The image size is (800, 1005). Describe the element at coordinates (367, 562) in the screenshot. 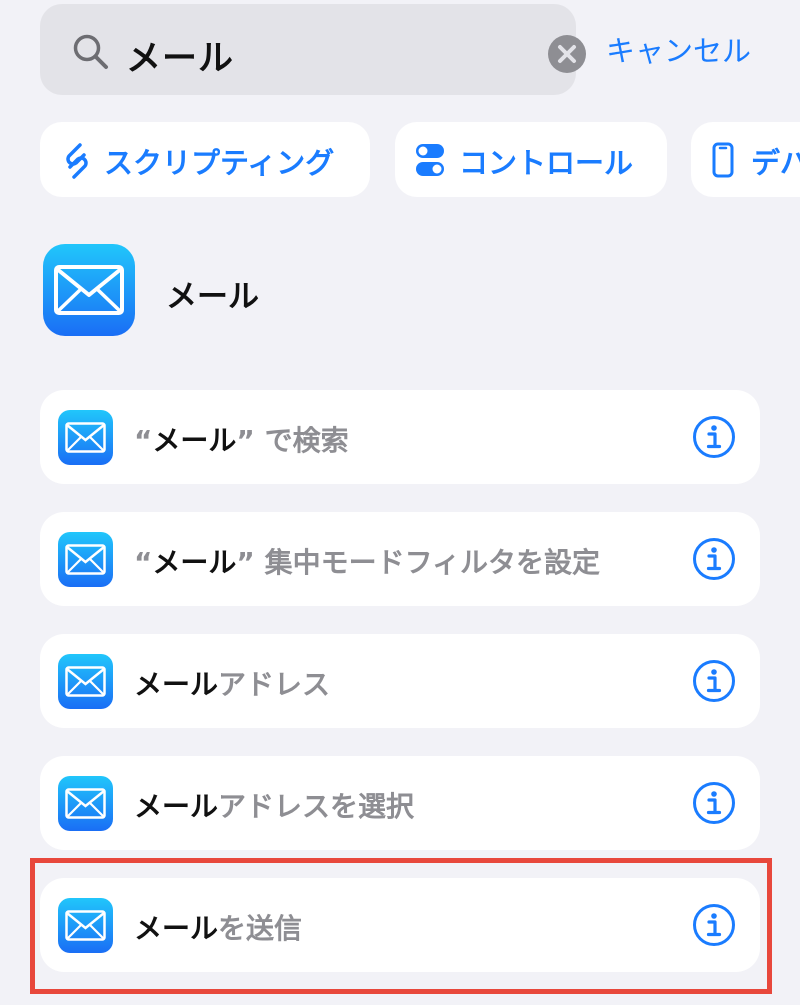

I see `action-label: “メール” 集中モードフィルタを設定` at that location.